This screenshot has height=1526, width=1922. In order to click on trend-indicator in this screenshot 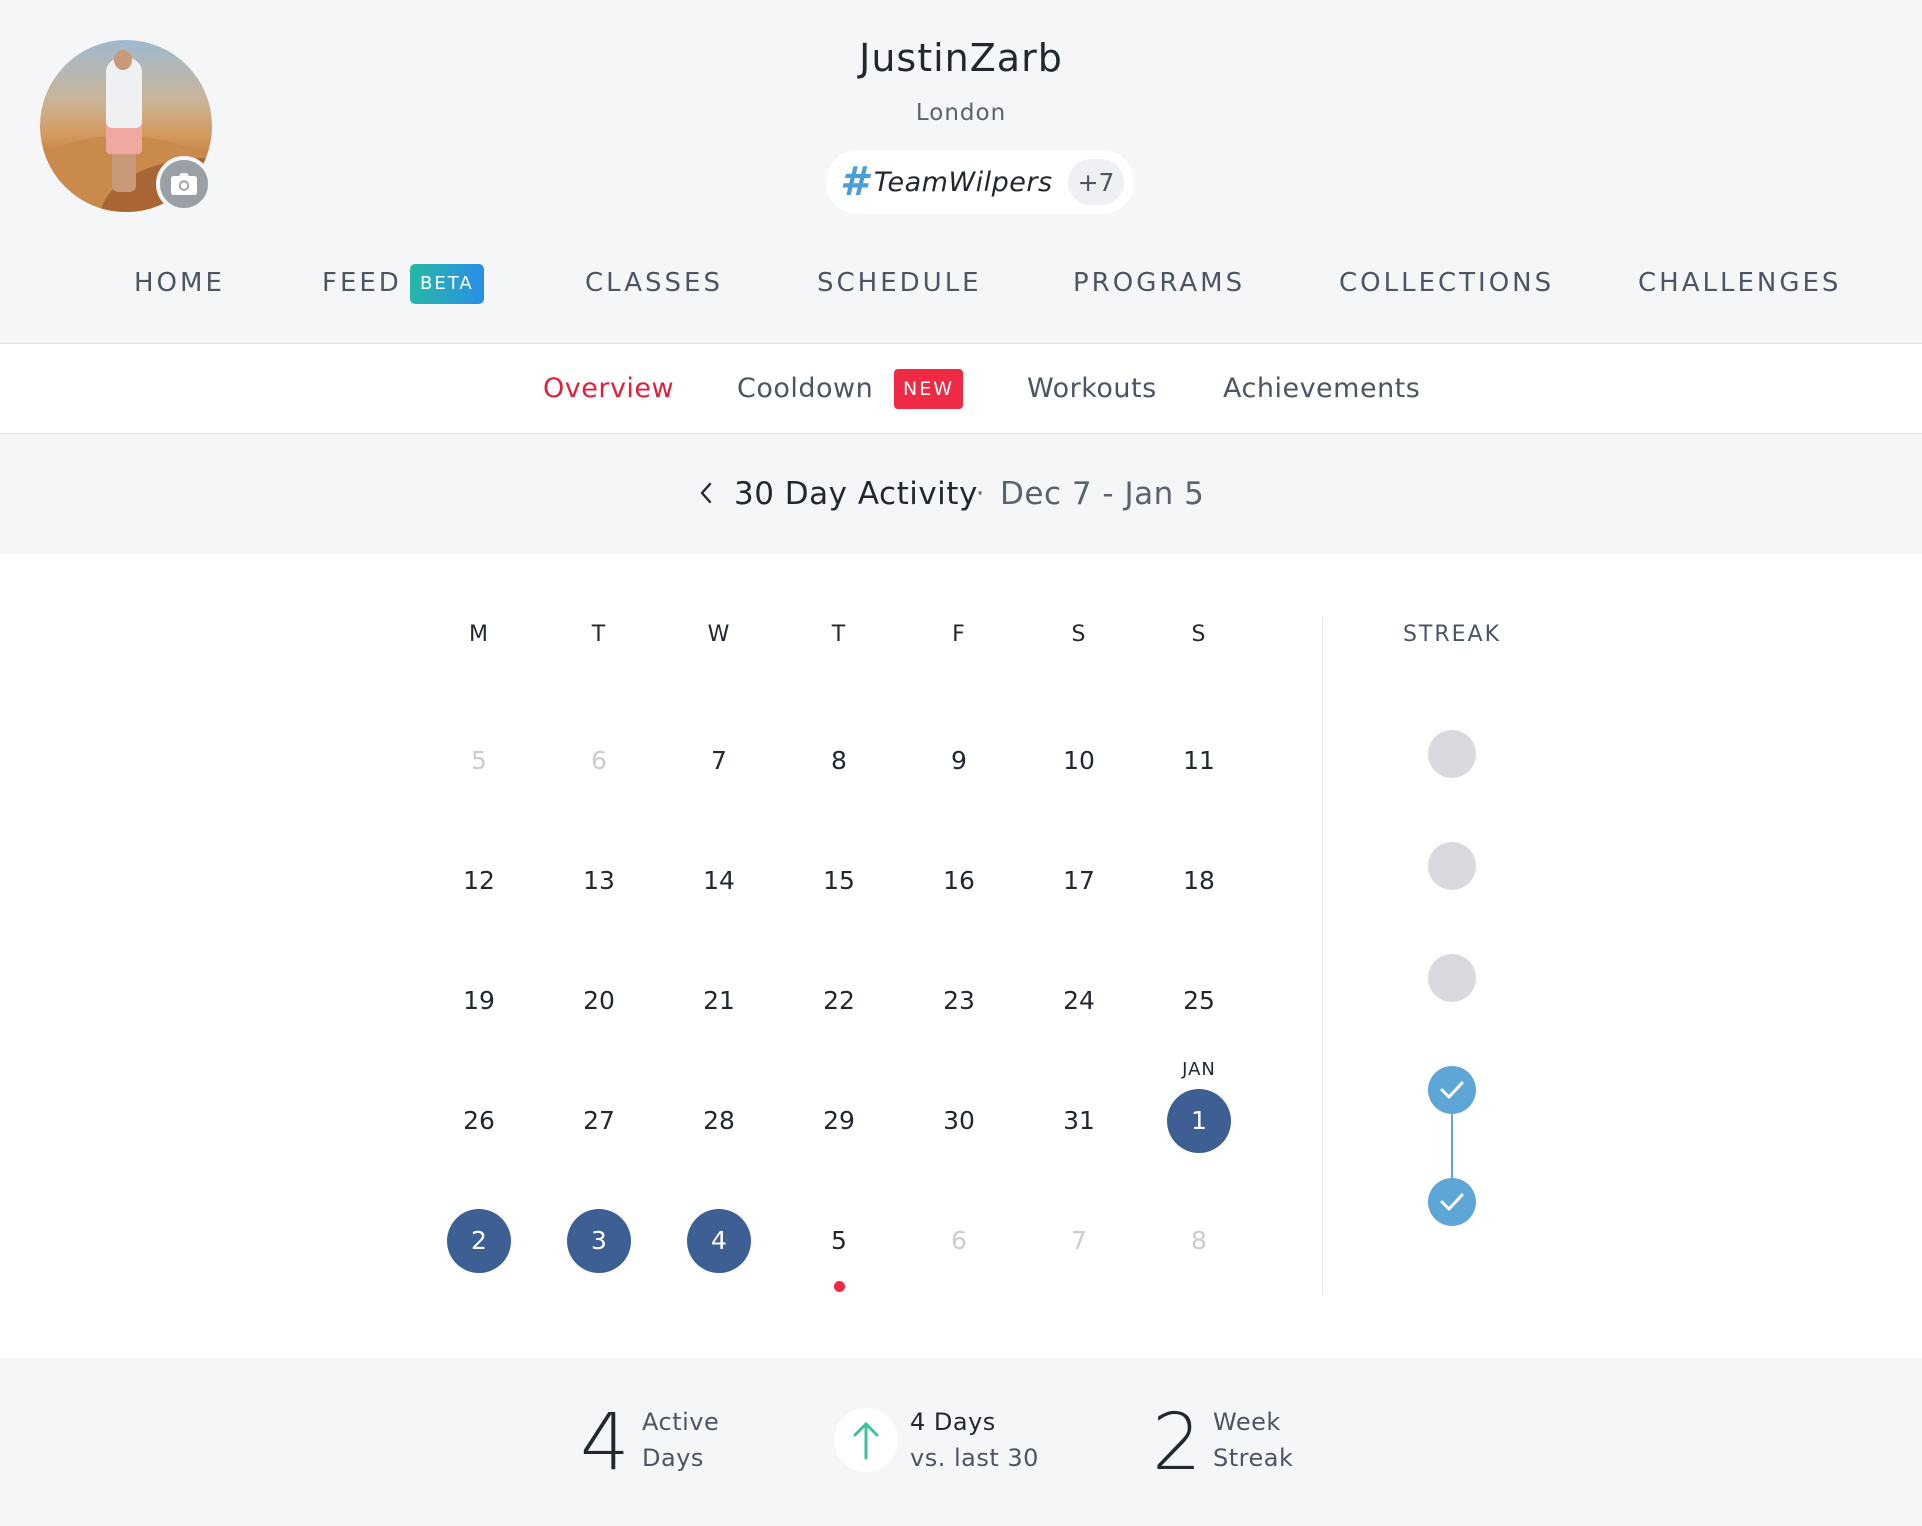, I will do `click(866, 1440)`.